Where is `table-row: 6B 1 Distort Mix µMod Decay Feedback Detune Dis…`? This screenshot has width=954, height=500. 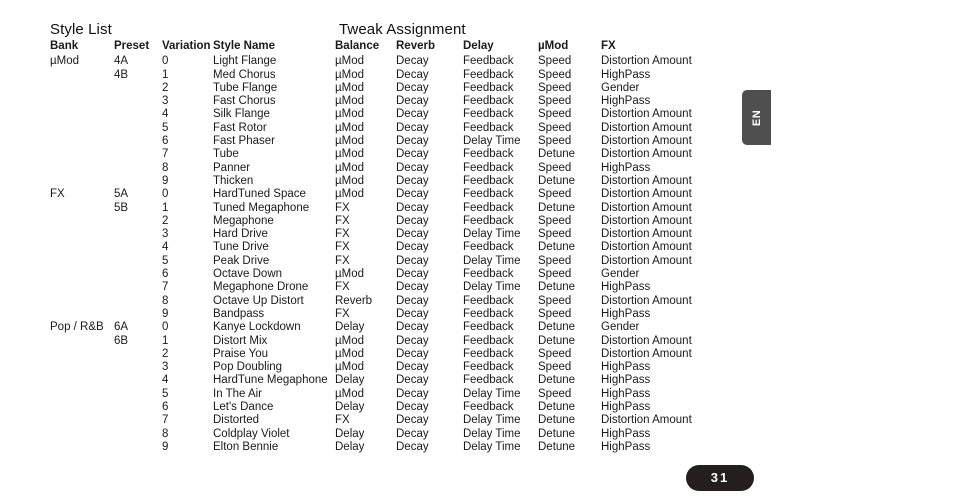 table-row: 6B 1 Distort Mix µMod Decay Feedback Detune Dis… is located at coordinates (400, 341).